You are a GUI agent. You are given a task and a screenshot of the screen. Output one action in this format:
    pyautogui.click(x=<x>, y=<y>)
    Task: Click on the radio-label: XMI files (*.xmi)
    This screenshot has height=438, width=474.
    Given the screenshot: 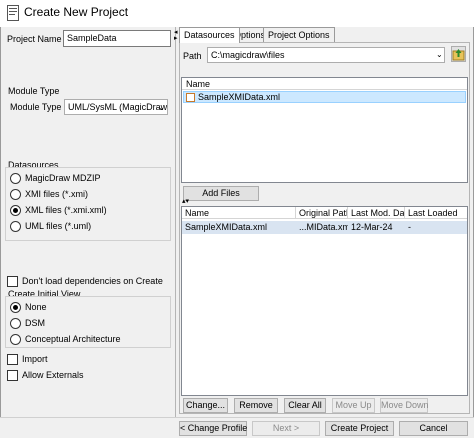 What is the action you would take?
    pyautogui.click(x=56, y=194)
    